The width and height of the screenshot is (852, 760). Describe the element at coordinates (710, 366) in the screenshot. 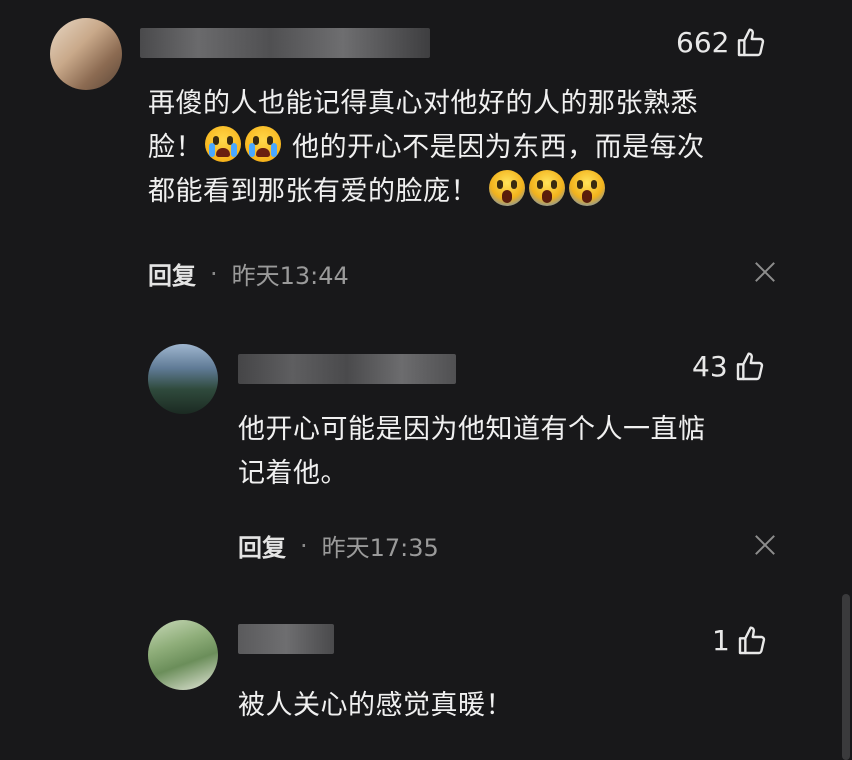

I see `like-count: 43` at that location.